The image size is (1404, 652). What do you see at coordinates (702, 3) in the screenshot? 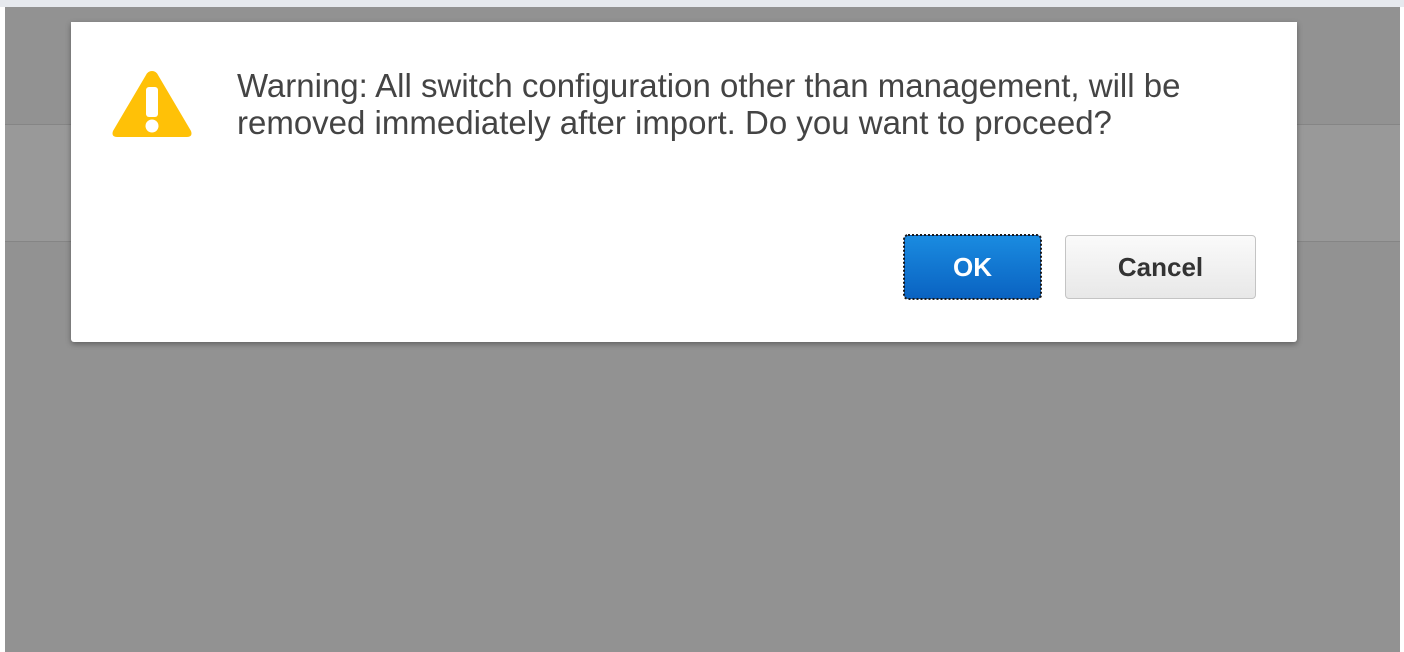
I see `top-bar` at bounding box center [702, 3].